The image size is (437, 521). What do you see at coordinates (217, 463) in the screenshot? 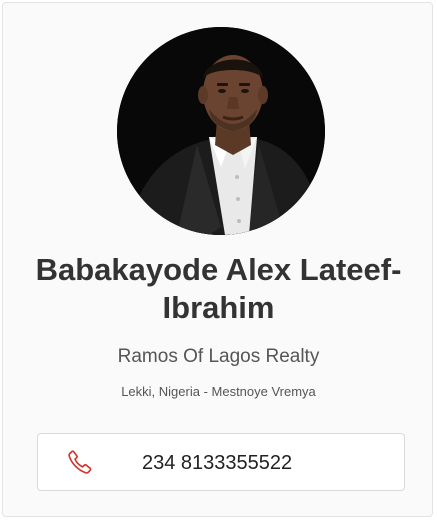
I see `phone-number: 234 8133355522` at bounding box center [217, 463].